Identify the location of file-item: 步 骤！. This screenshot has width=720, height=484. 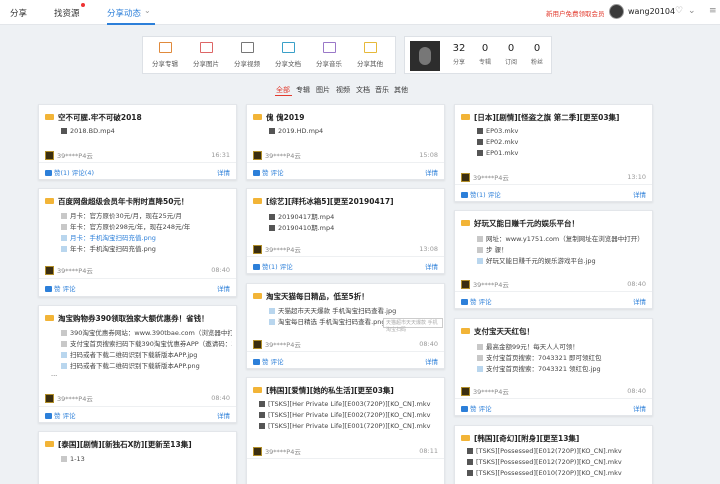
(562, 249).